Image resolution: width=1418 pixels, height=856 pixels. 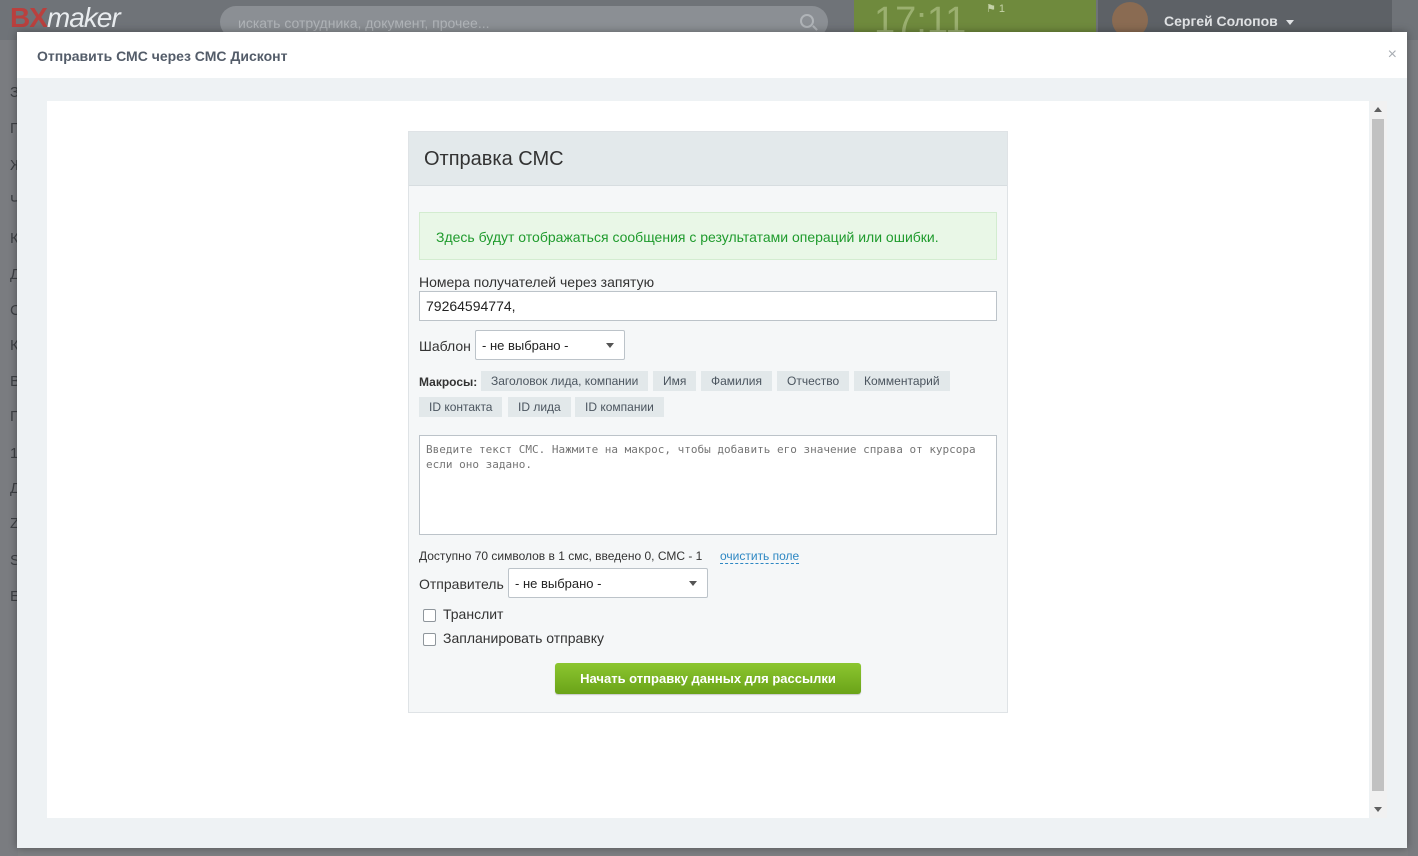 I want to click on search-icon, so click(x=807, y=21).